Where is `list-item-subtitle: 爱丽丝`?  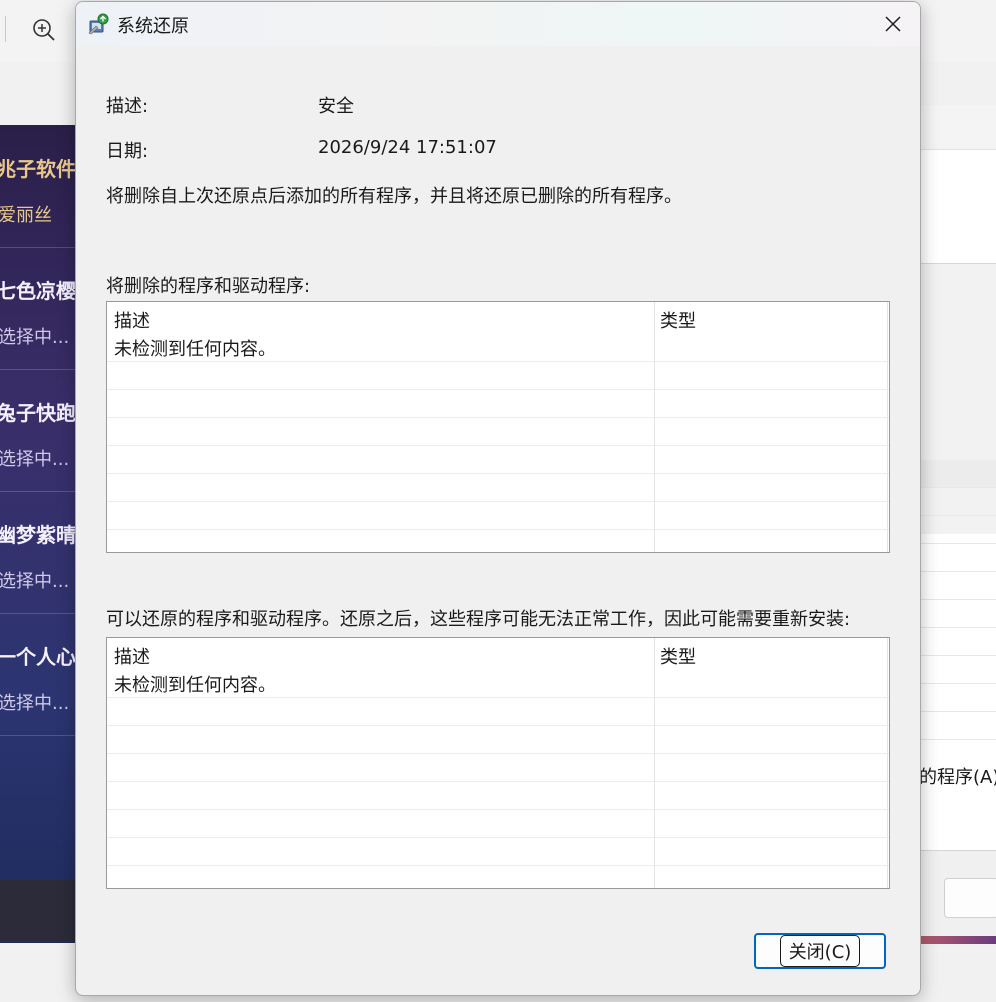
list-item-subtitle: 爱丽丝 is located at coordinates (26, 215).